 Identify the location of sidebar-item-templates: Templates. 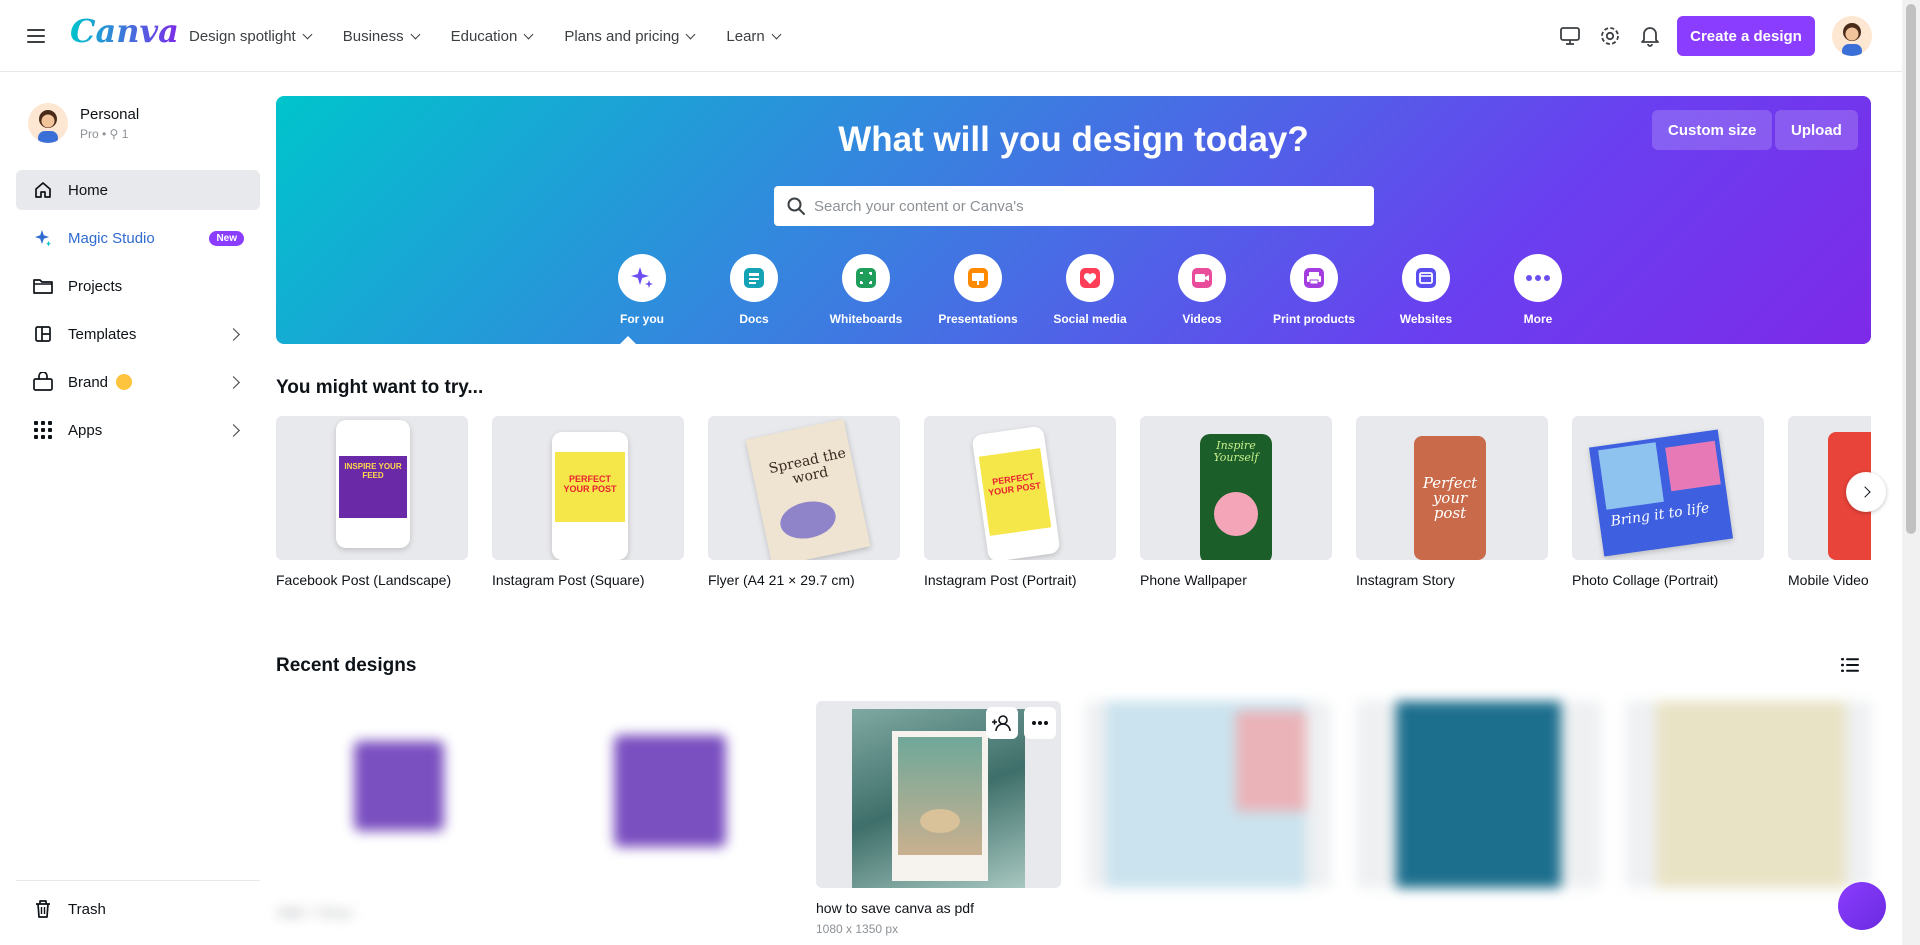
(138, 334).